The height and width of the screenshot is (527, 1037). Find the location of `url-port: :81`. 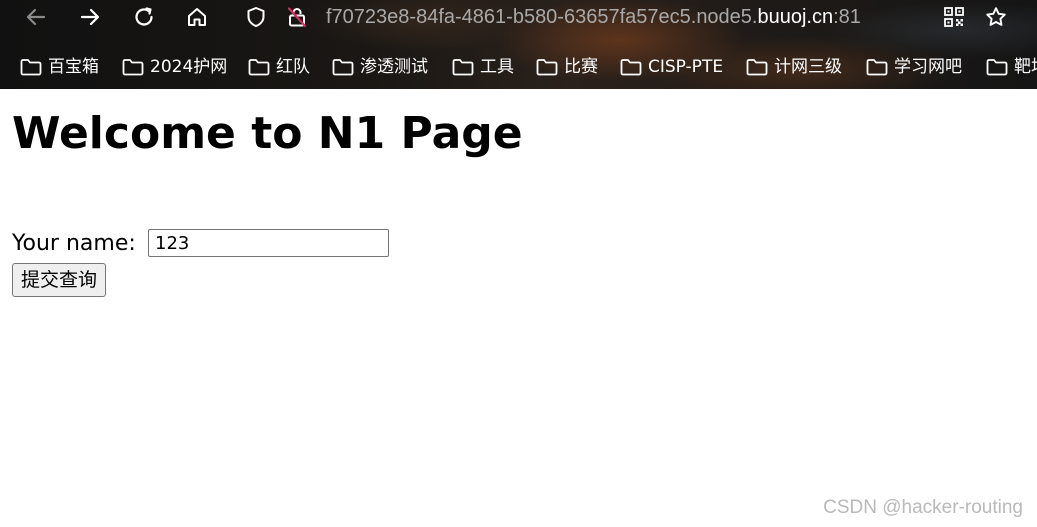

url-port: :81 is located at coordinates (847, 17).